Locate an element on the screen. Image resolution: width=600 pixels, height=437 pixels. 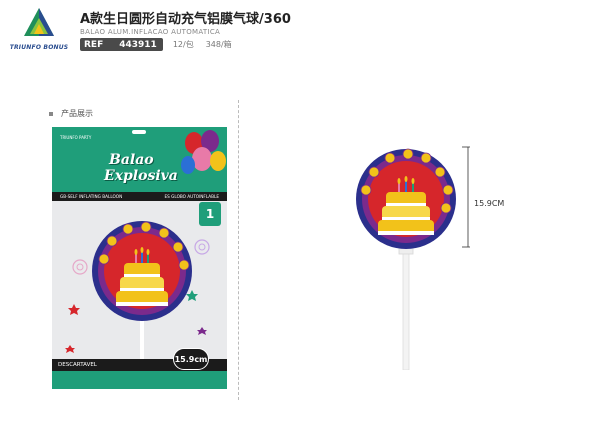
pack-quantity: 12/包 is located at coordinates (183, 44).